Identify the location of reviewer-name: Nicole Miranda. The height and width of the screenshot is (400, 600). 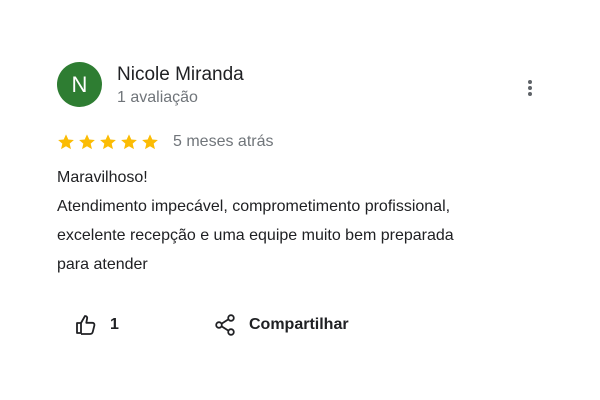
(180, 75).